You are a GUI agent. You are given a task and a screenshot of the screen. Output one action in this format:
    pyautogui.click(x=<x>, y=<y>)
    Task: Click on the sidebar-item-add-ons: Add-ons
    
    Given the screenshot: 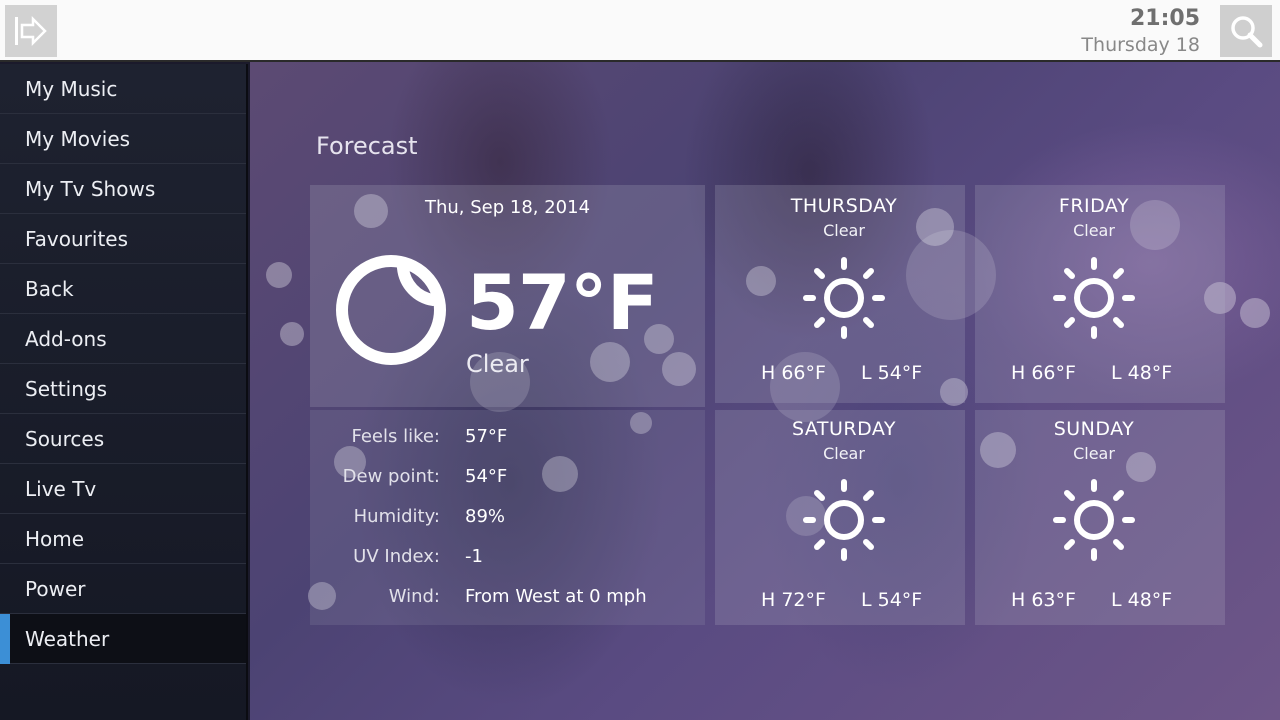 What is the action you would take?
    pyautogui.click(x=123, y=339)
    